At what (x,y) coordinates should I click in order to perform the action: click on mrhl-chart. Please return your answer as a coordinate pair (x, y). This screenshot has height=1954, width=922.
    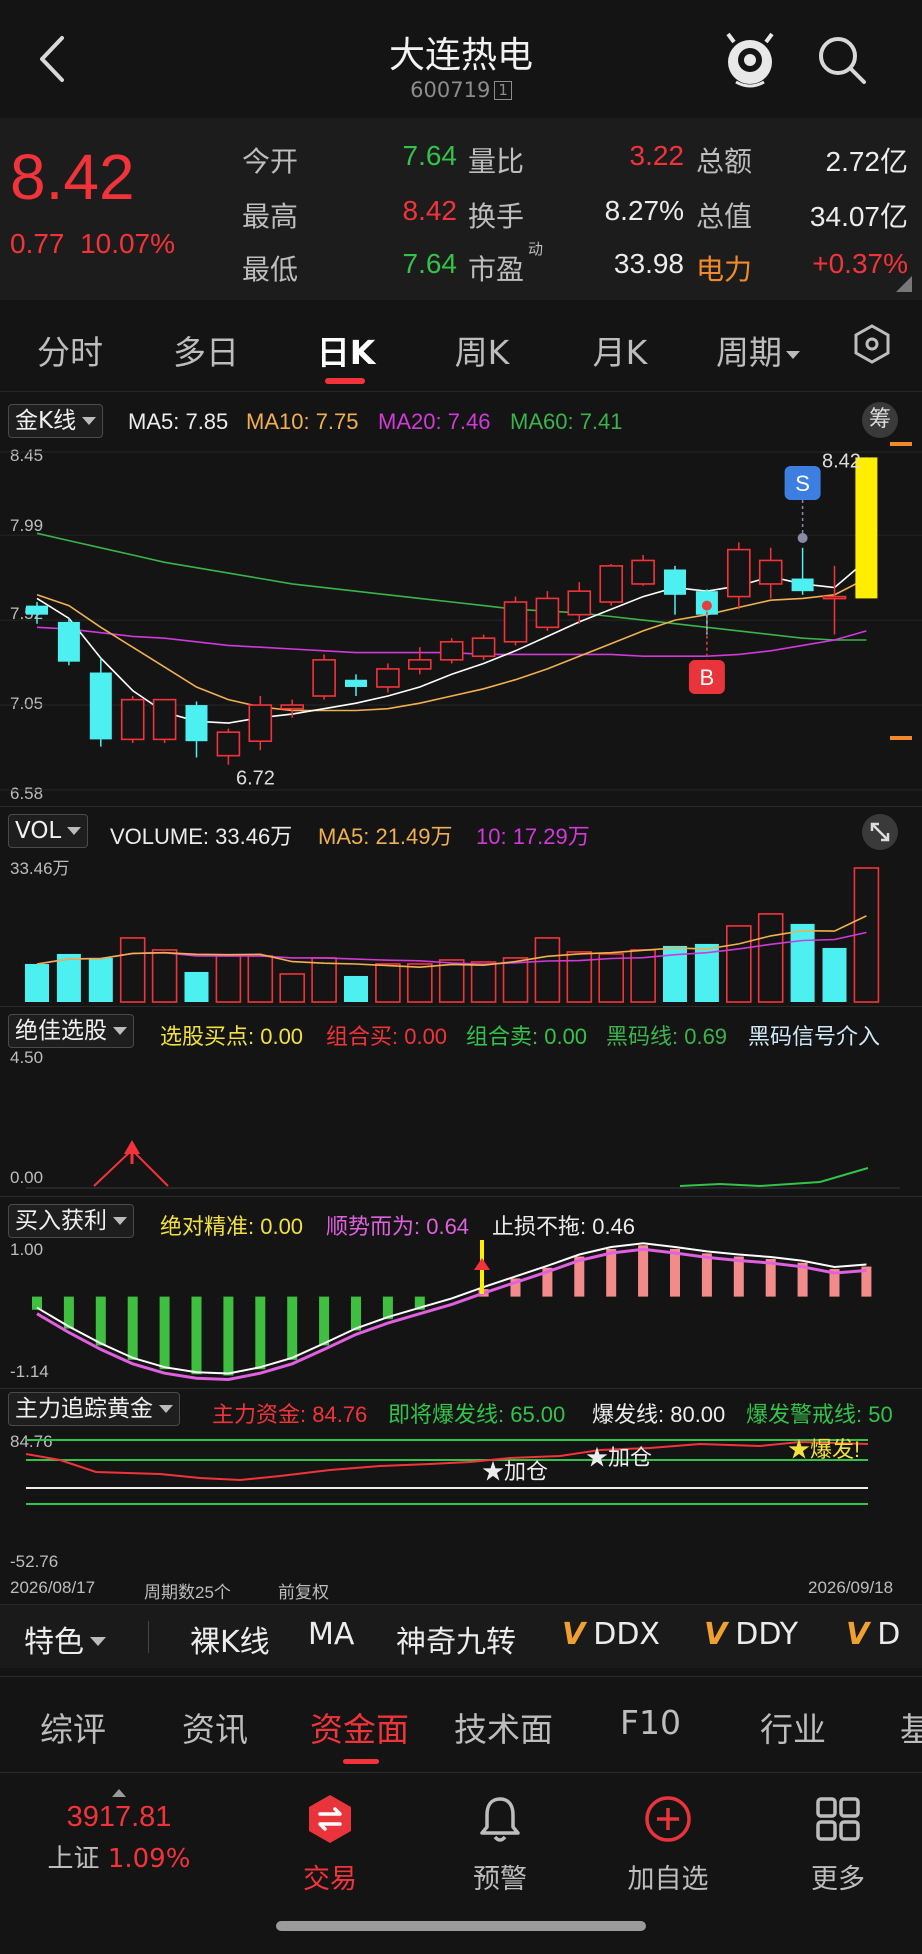
    Looking at the image, I should click on (461, 1311).